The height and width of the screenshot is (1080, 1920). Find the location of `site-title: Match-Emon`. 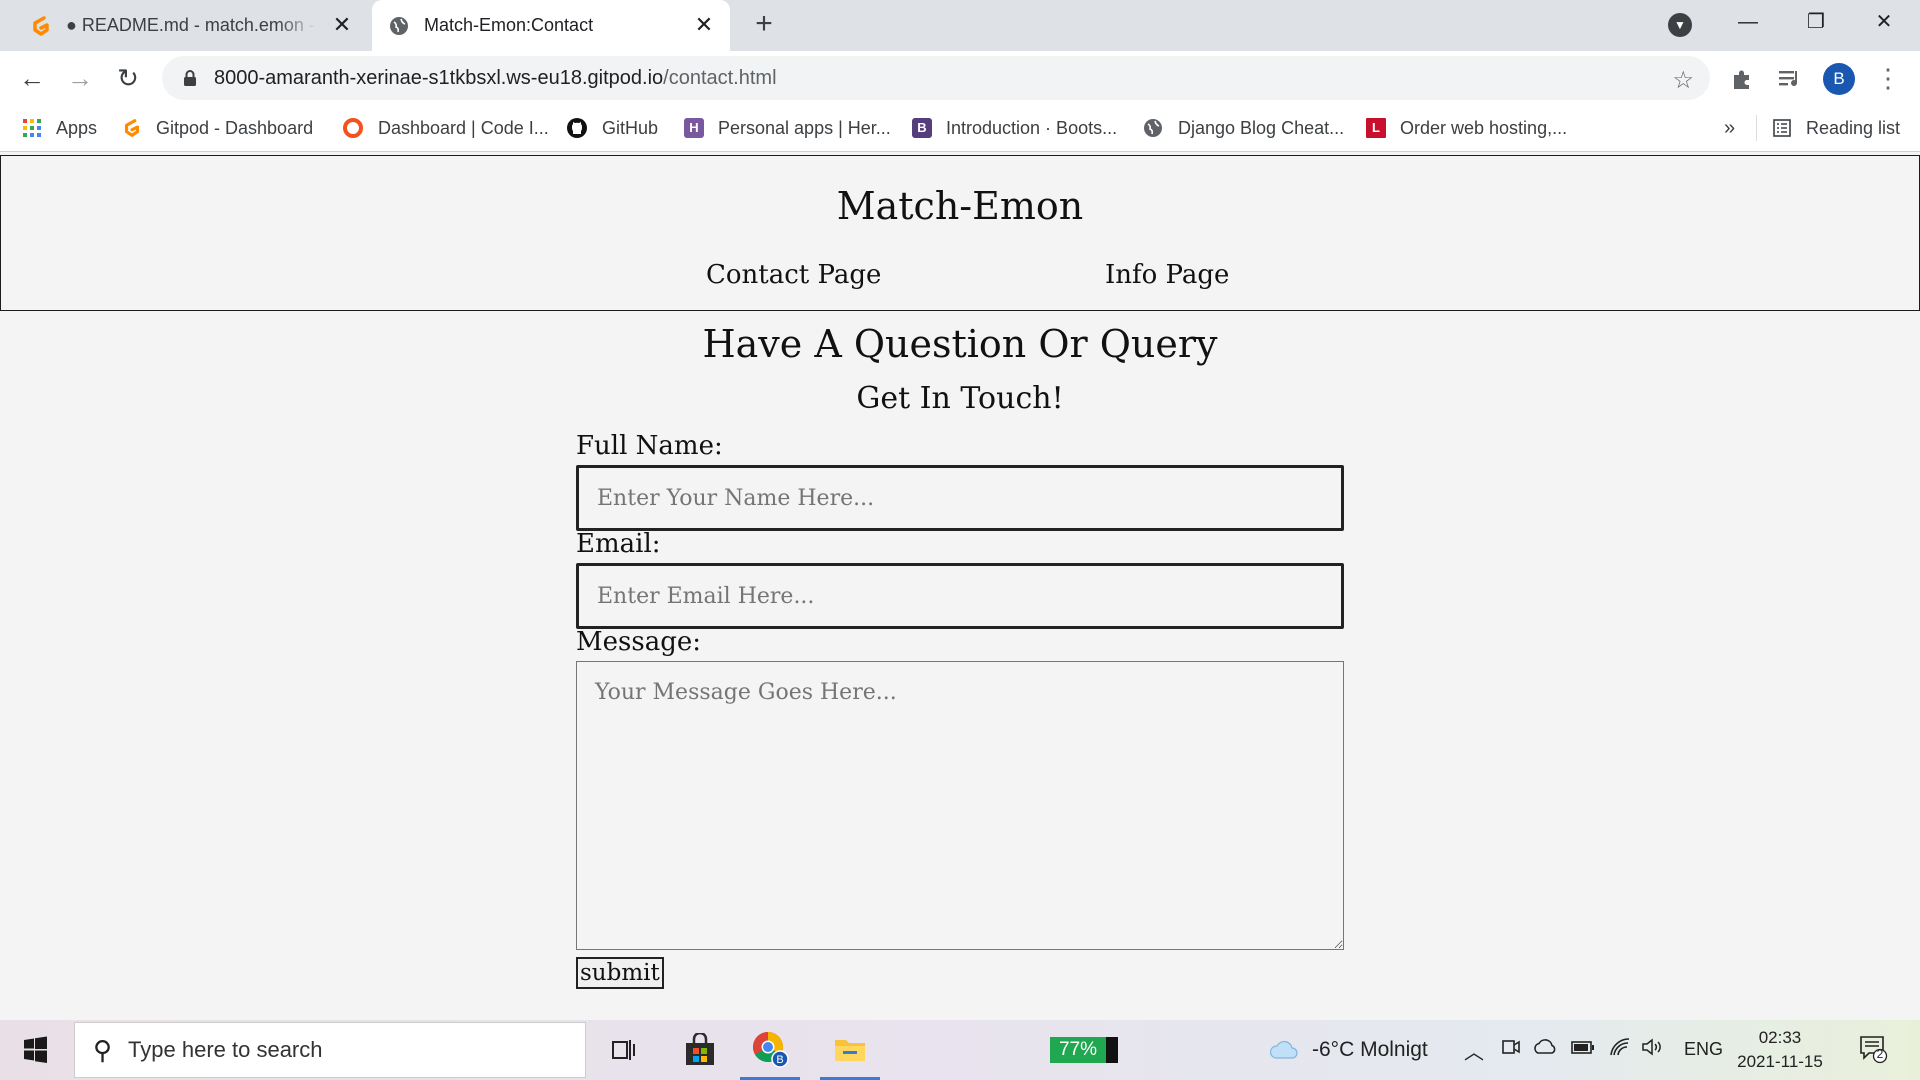

site-title: Match-Emon is located at coordinates (960, 206).